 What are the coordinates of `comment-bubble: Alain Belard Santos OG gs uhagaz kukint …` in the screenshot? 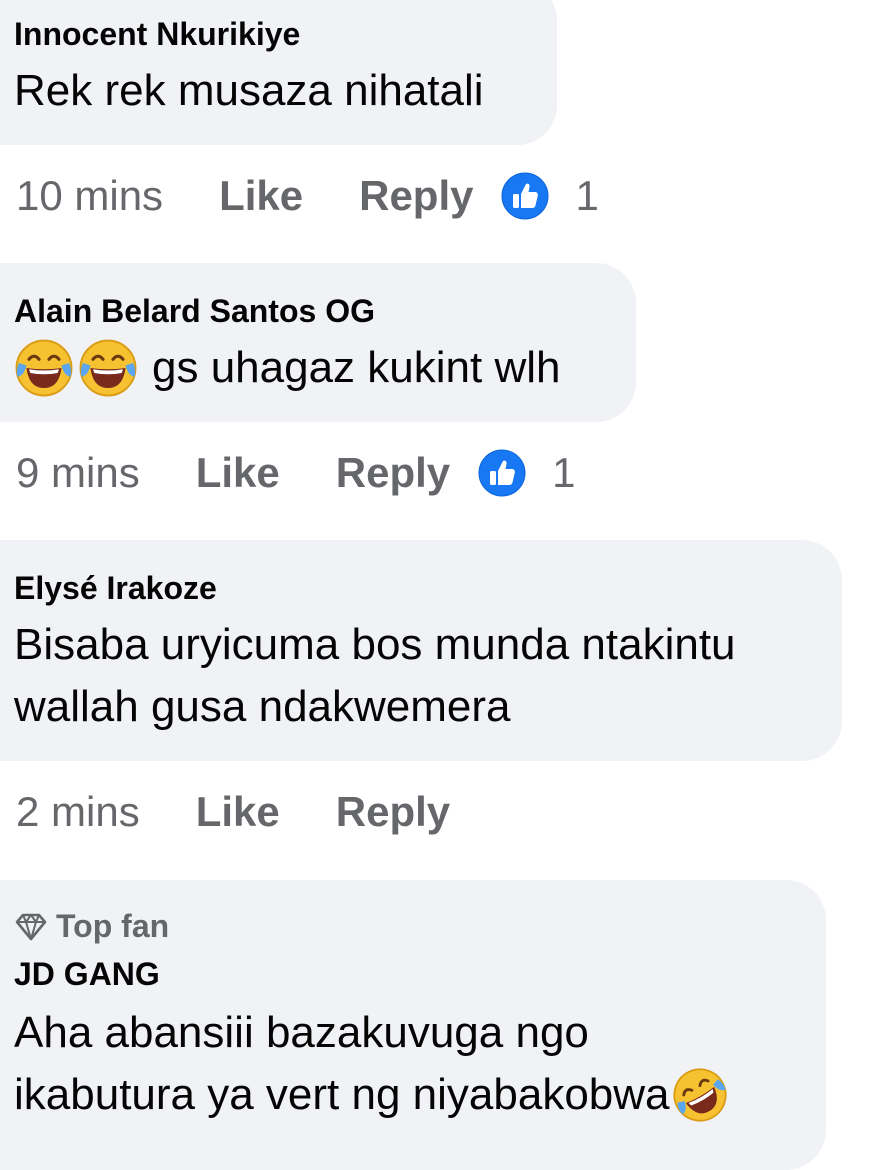 It's located at (318, 342).